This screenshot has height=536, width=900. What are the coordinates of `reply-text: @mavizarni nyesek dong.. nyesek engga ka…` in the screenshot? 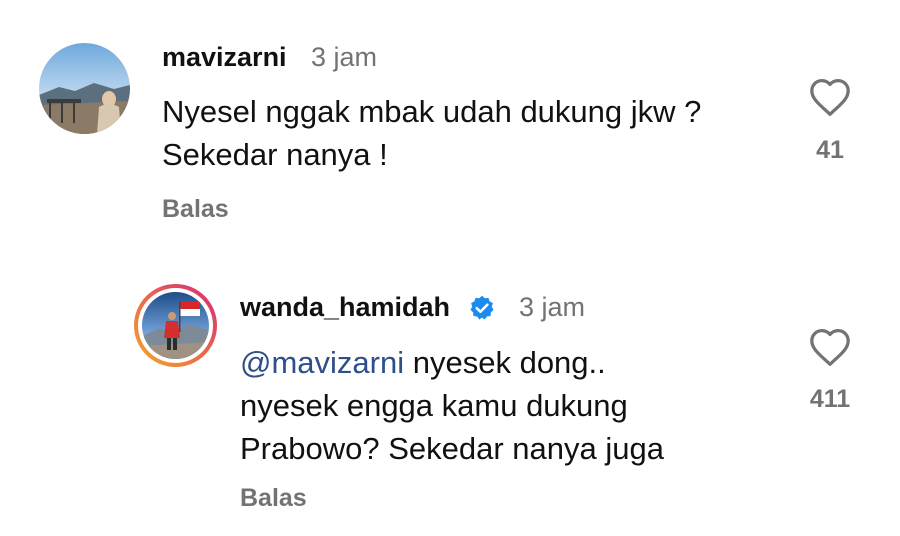 It's located at (475, 405).